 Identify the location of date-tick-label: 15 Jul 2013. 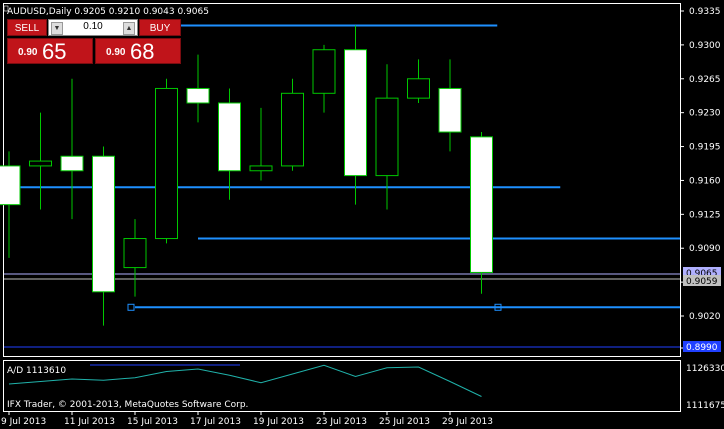
(152, 422).